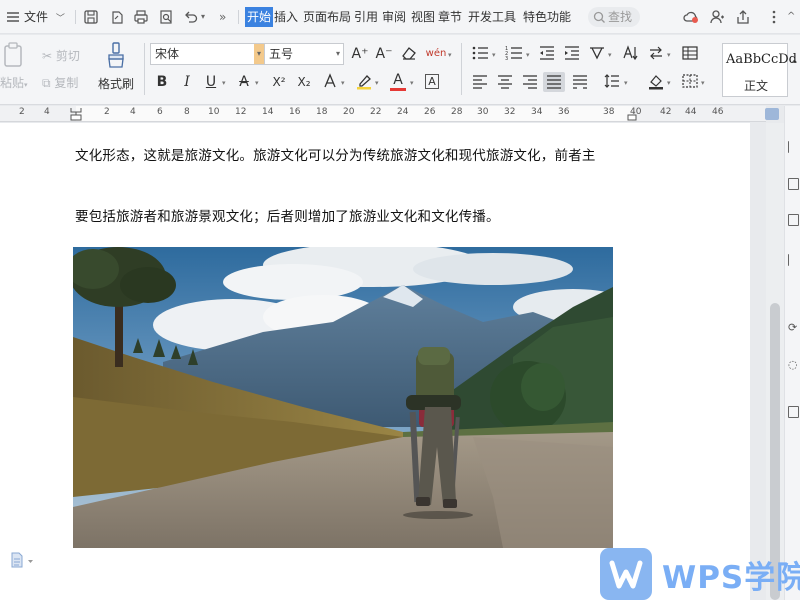  Describe the element at coordinates (450, 17) in the screenshot. I see `tab-section: 章节` at that location.